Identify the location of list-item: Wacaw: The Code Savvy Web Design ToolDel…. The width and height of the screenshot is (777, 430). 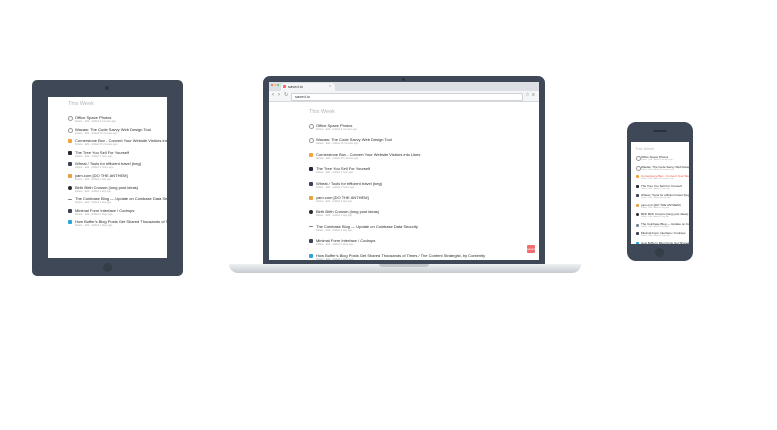
(409, 144).